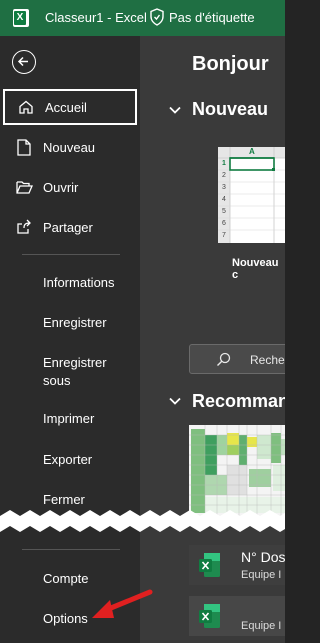 This screenshot has width=320, height=643. What do you see at coordinates (66, 107) in the screenshot?
I see `sidebar-item-label: Accueil` at bounding box center [66, 107].